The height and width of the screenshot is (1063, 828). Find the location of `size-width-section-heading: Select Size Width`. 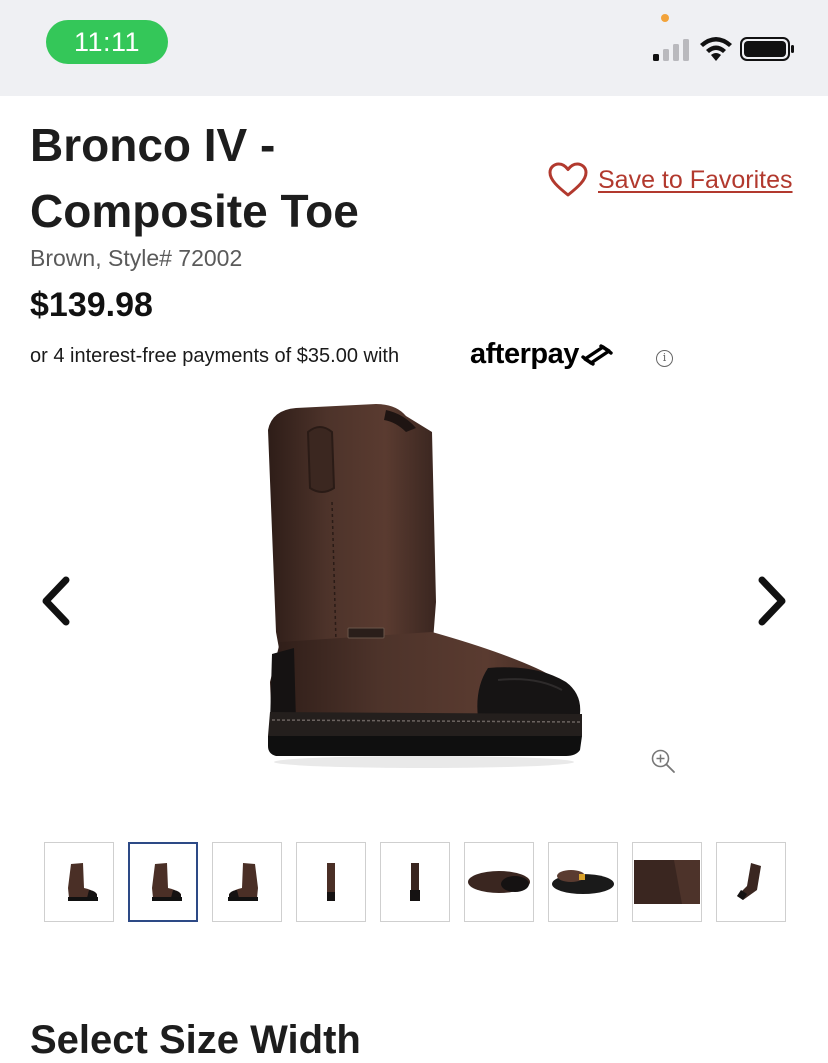

size-width-section-heading: Select Size Width is located at coordinates (195, 1040).